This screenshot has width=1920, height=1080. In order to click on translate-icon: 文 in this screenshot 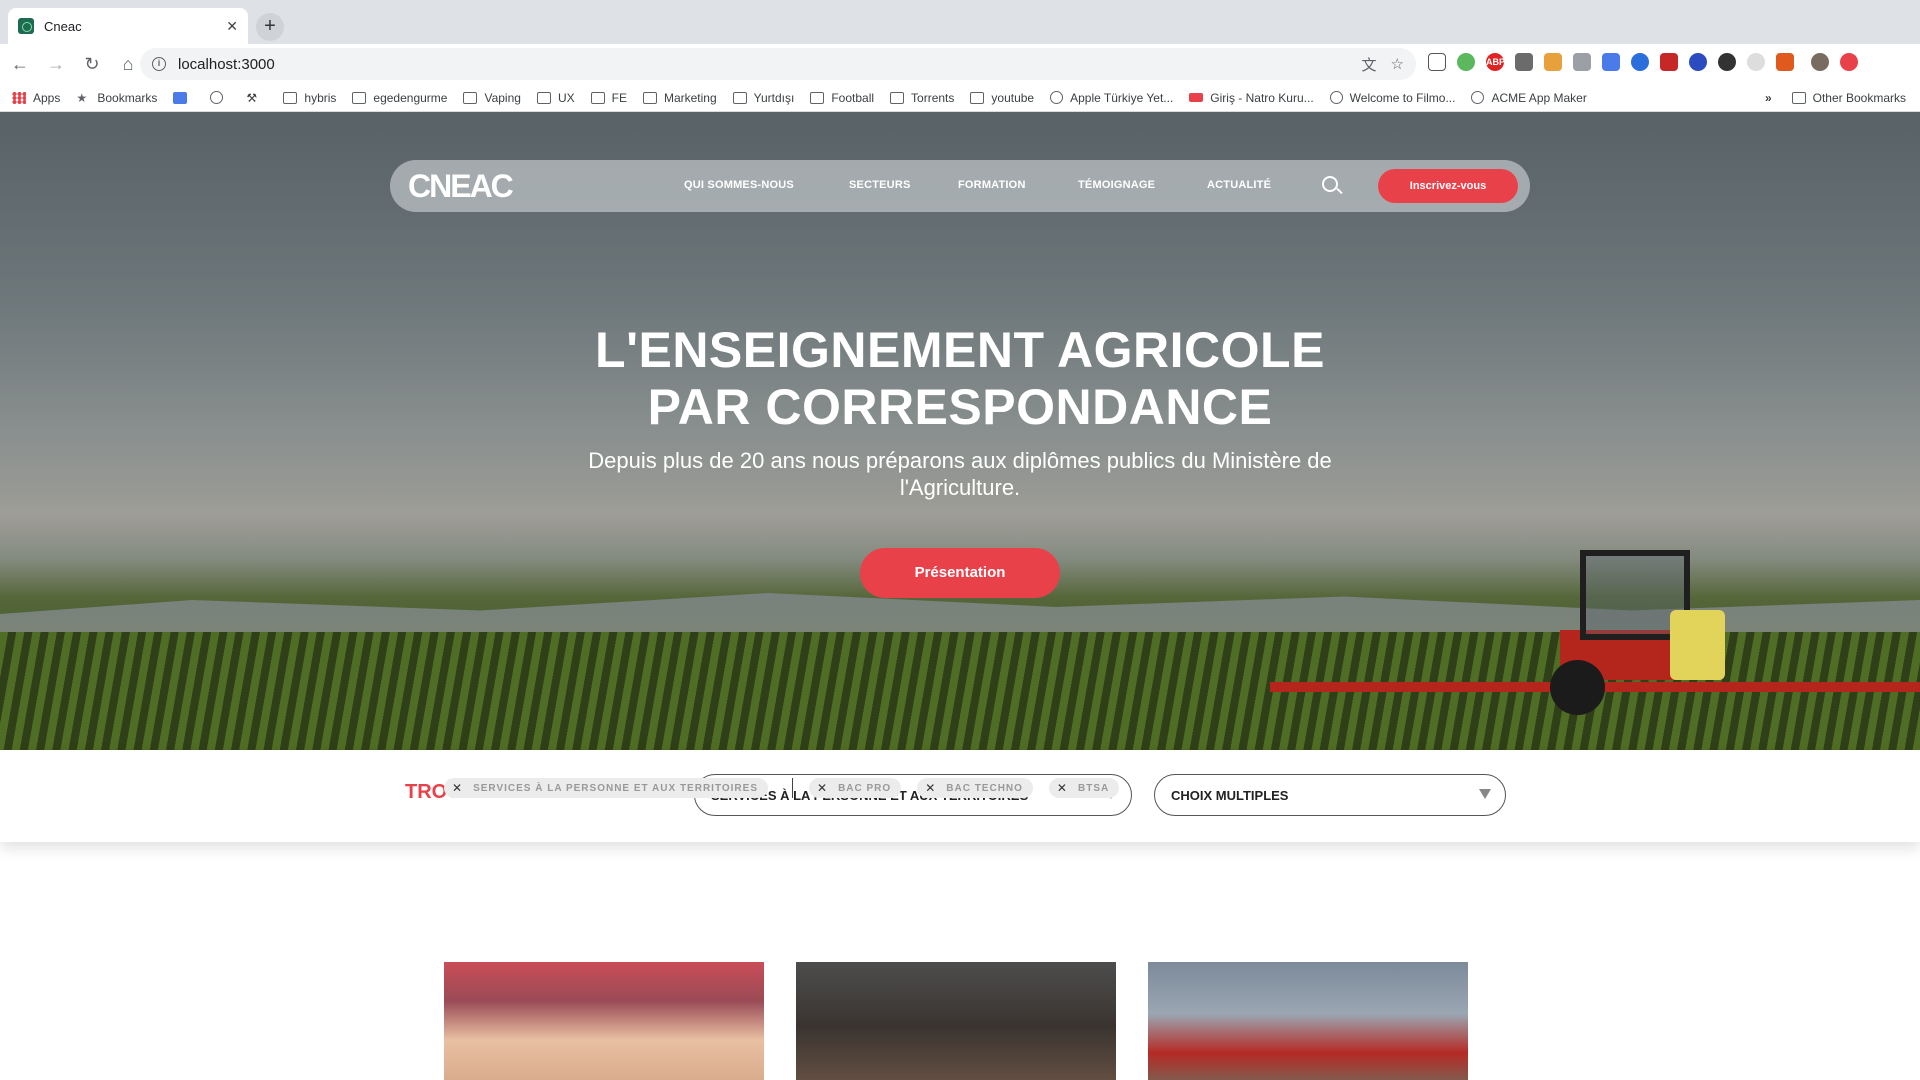, I will do `click(1369, 64)`.